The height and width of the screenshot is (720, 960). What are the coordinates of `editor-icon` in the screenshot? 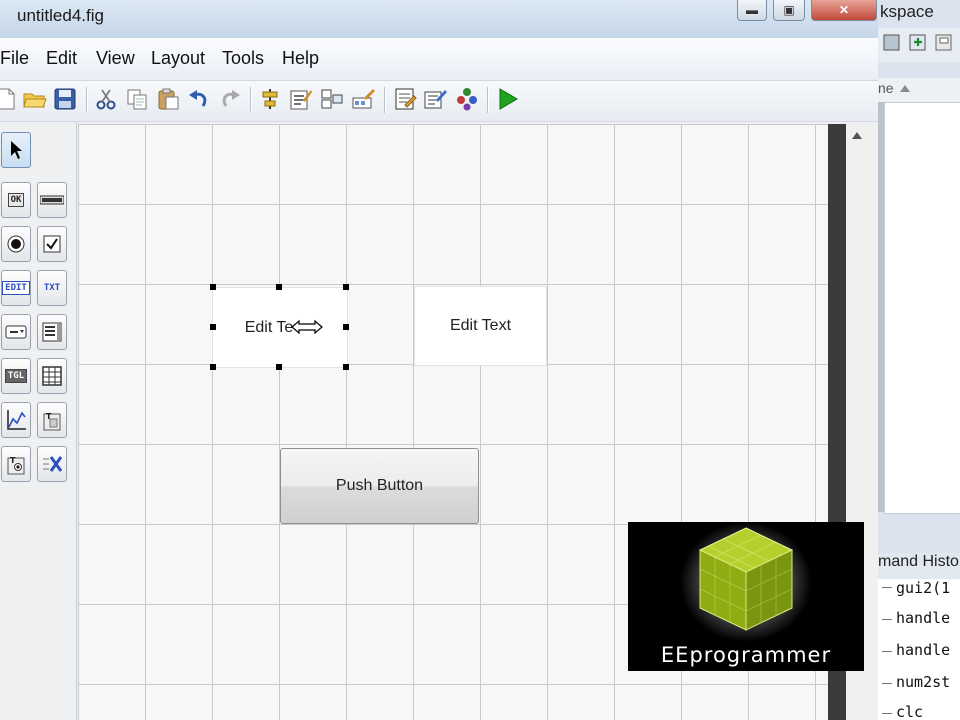 It's located at (405, 99).